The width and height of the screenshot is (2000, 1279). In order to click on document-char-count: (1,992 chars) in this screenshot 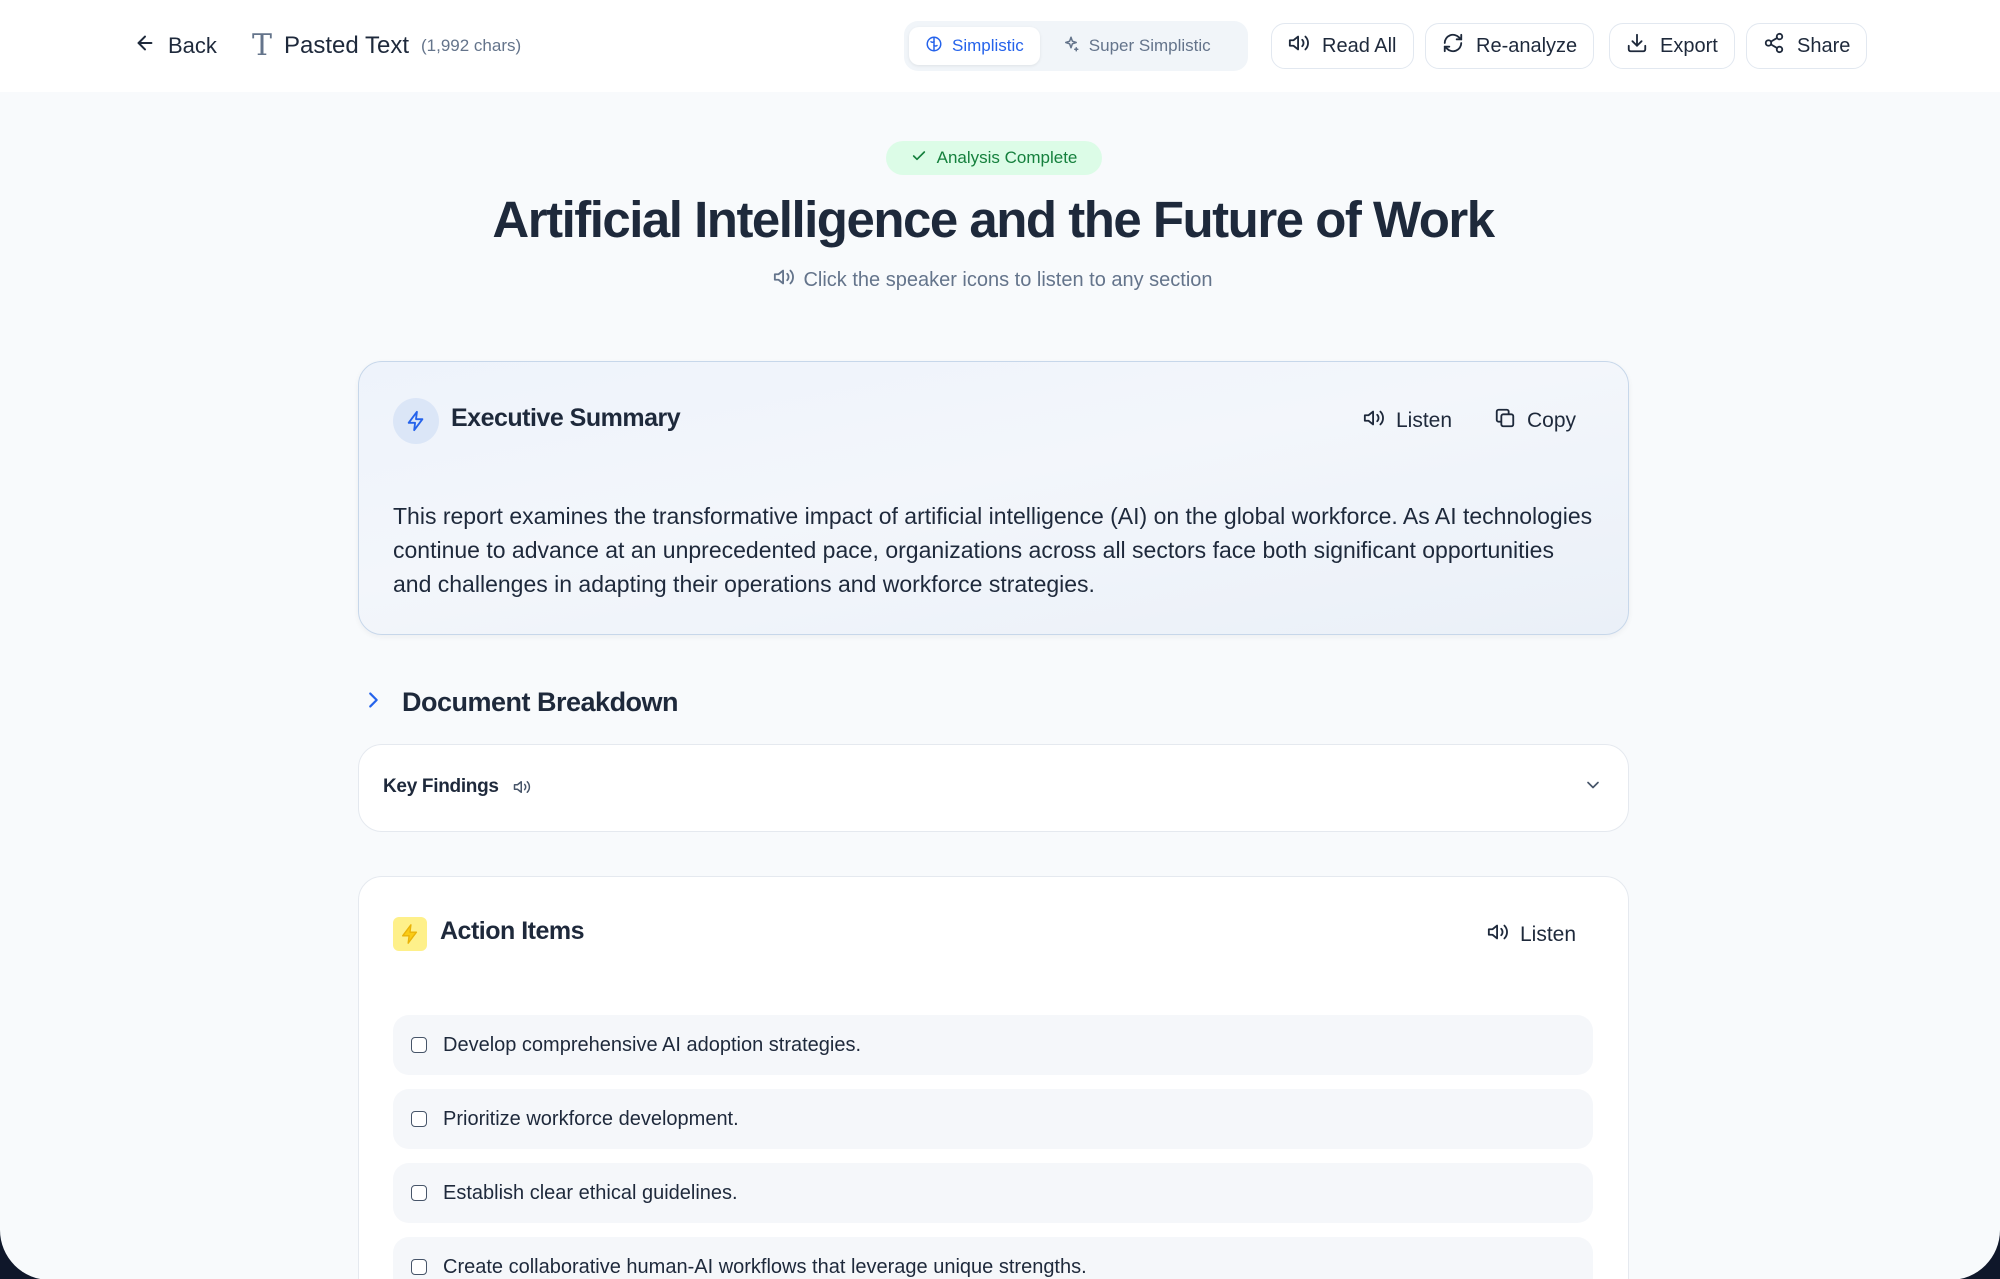, I will do `click(471, 45)`.